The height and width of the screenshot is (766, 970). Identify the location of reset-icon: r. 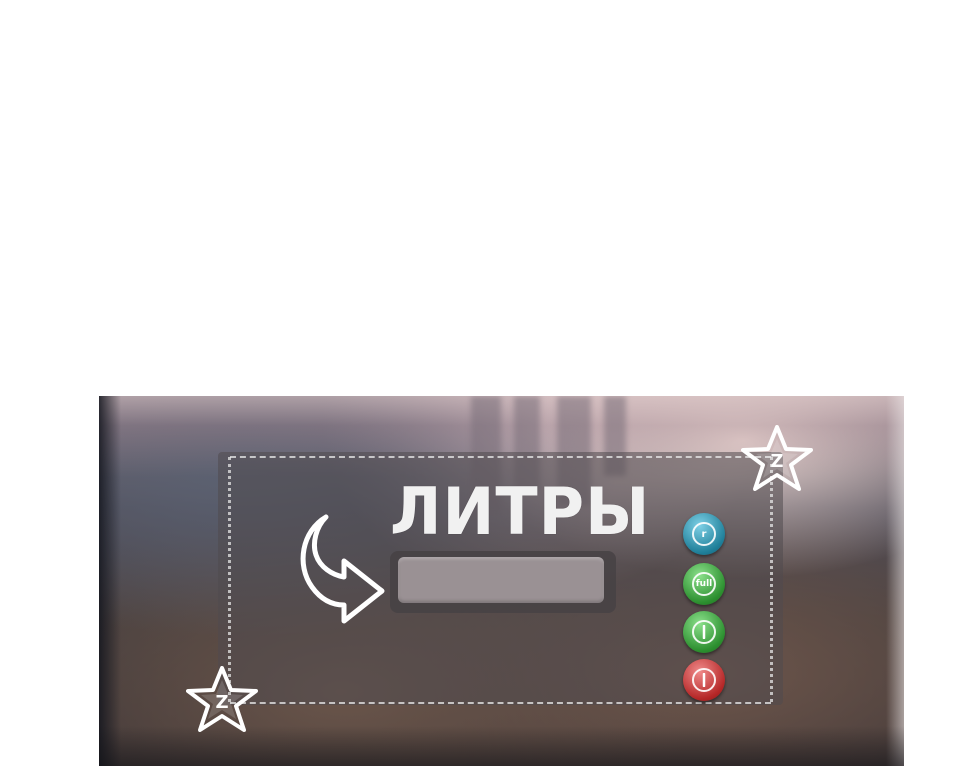
(704, 534).